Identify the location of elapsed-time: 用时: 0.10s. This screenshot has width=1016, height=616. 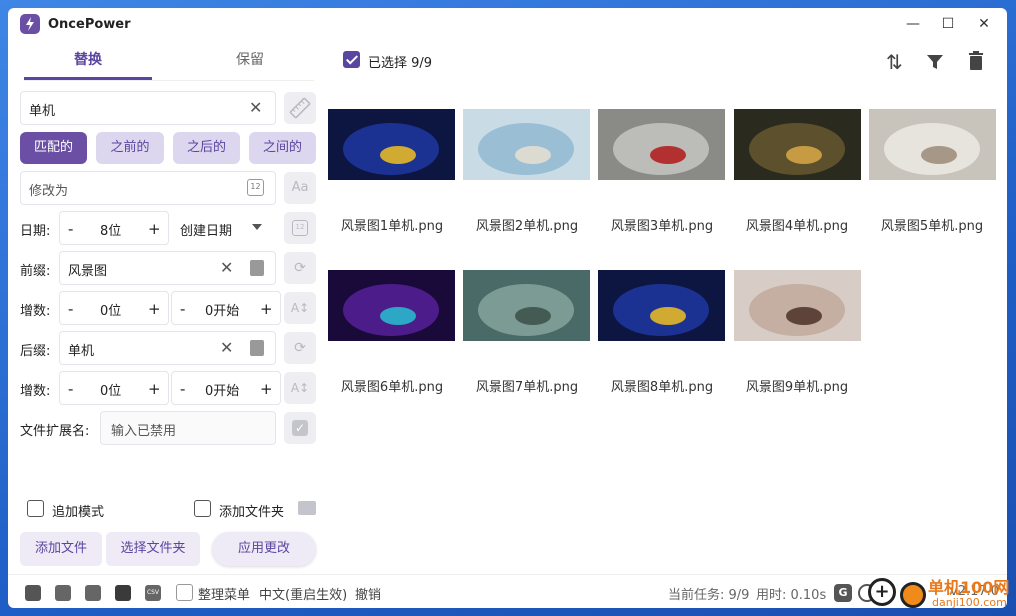
(791, 595).